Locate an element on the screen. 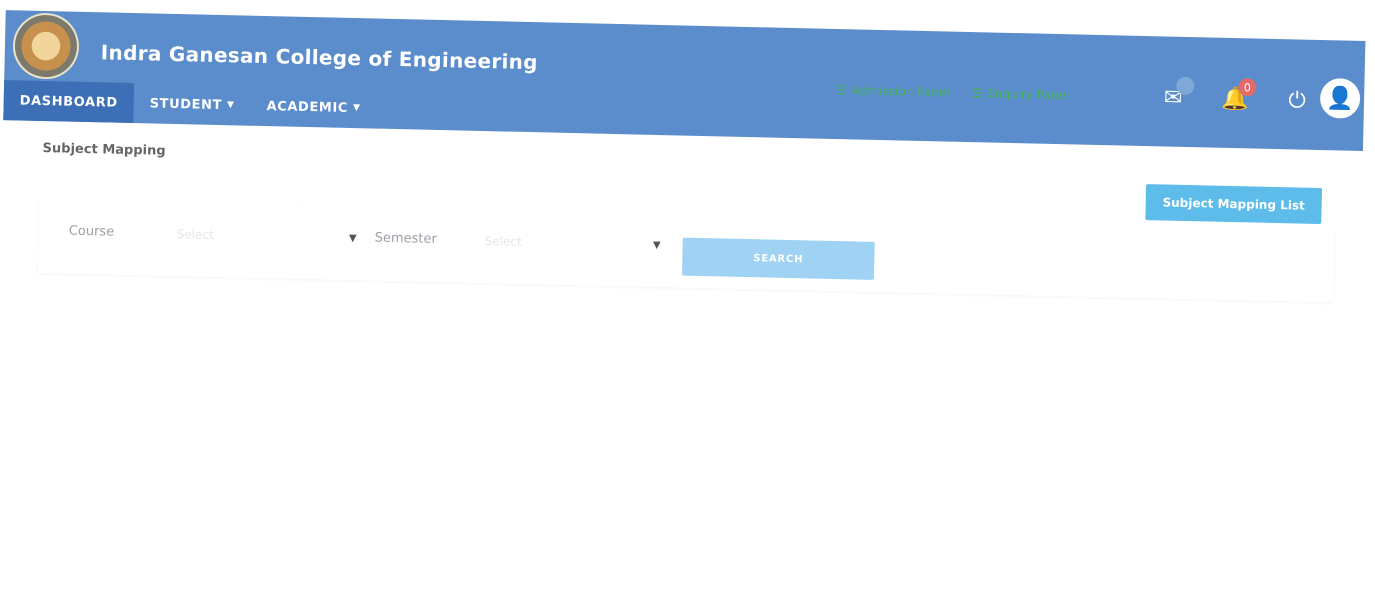 The width and height of the screenshot is (1375, 611). semester-select: Select ▼ is located at coordinates (572, 243).